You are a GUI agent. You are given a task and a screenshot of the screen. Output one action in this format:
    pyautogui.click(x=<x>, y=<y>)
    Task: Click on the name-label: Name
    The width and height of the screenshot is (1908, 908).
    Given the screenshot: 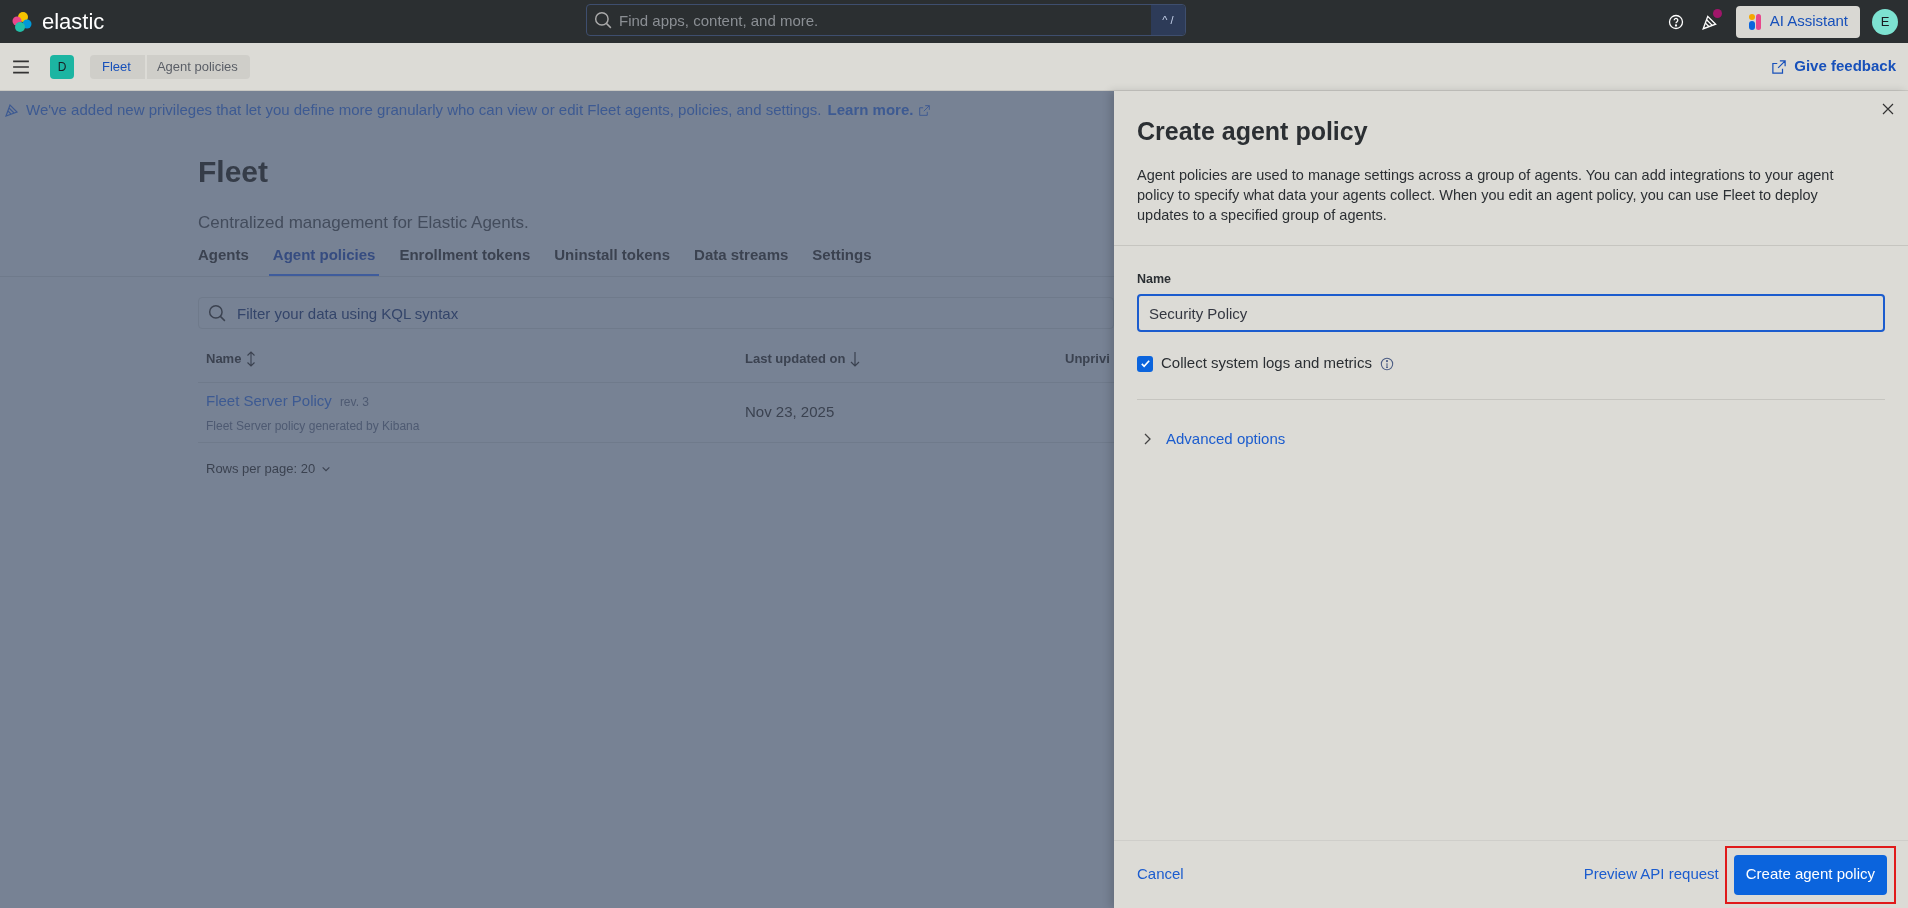 What is the action you would take?
    pyautogui.click(x=1155, y=279)
    